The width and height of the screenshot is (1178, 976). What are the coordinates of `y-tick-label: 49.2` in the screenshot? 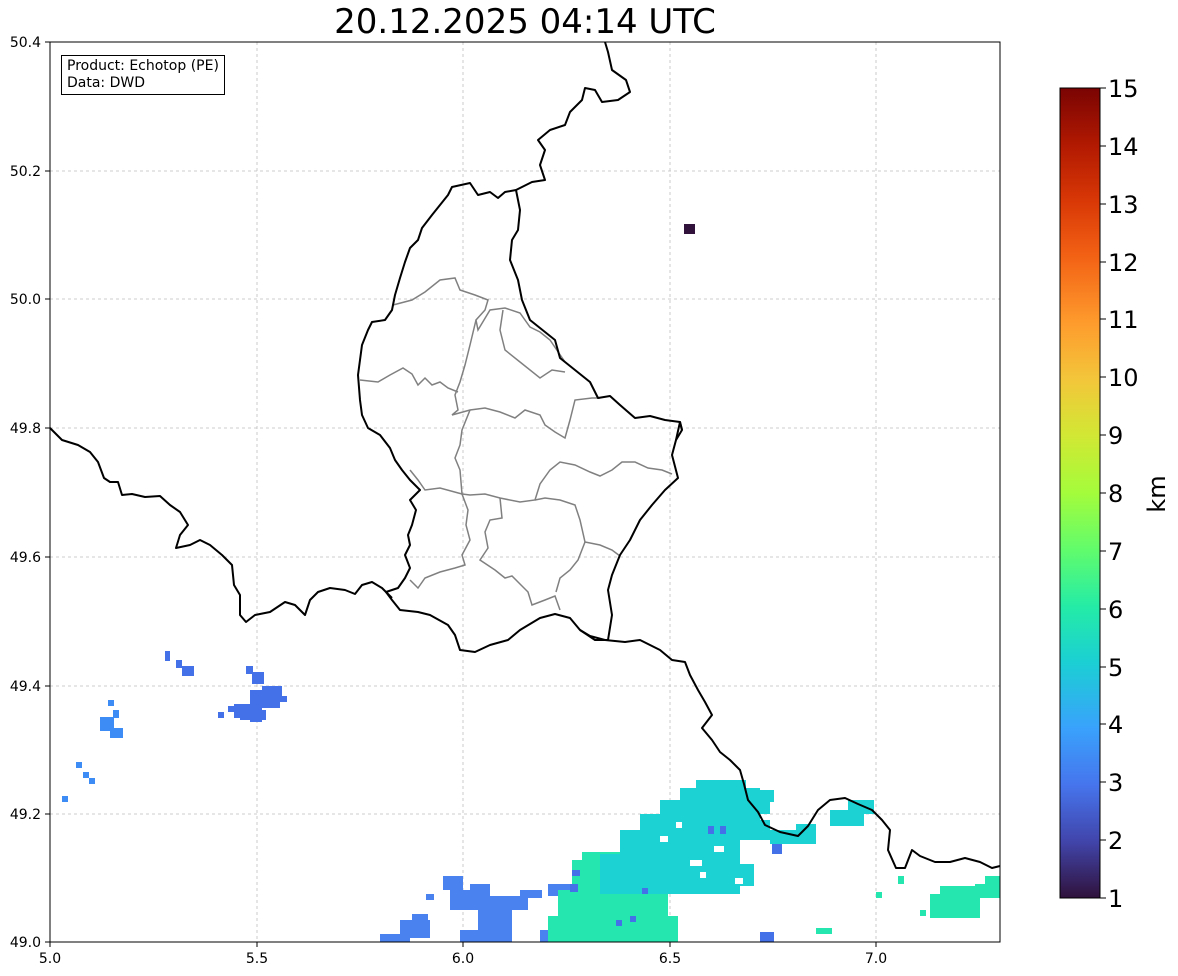 It's located at (25, 815).